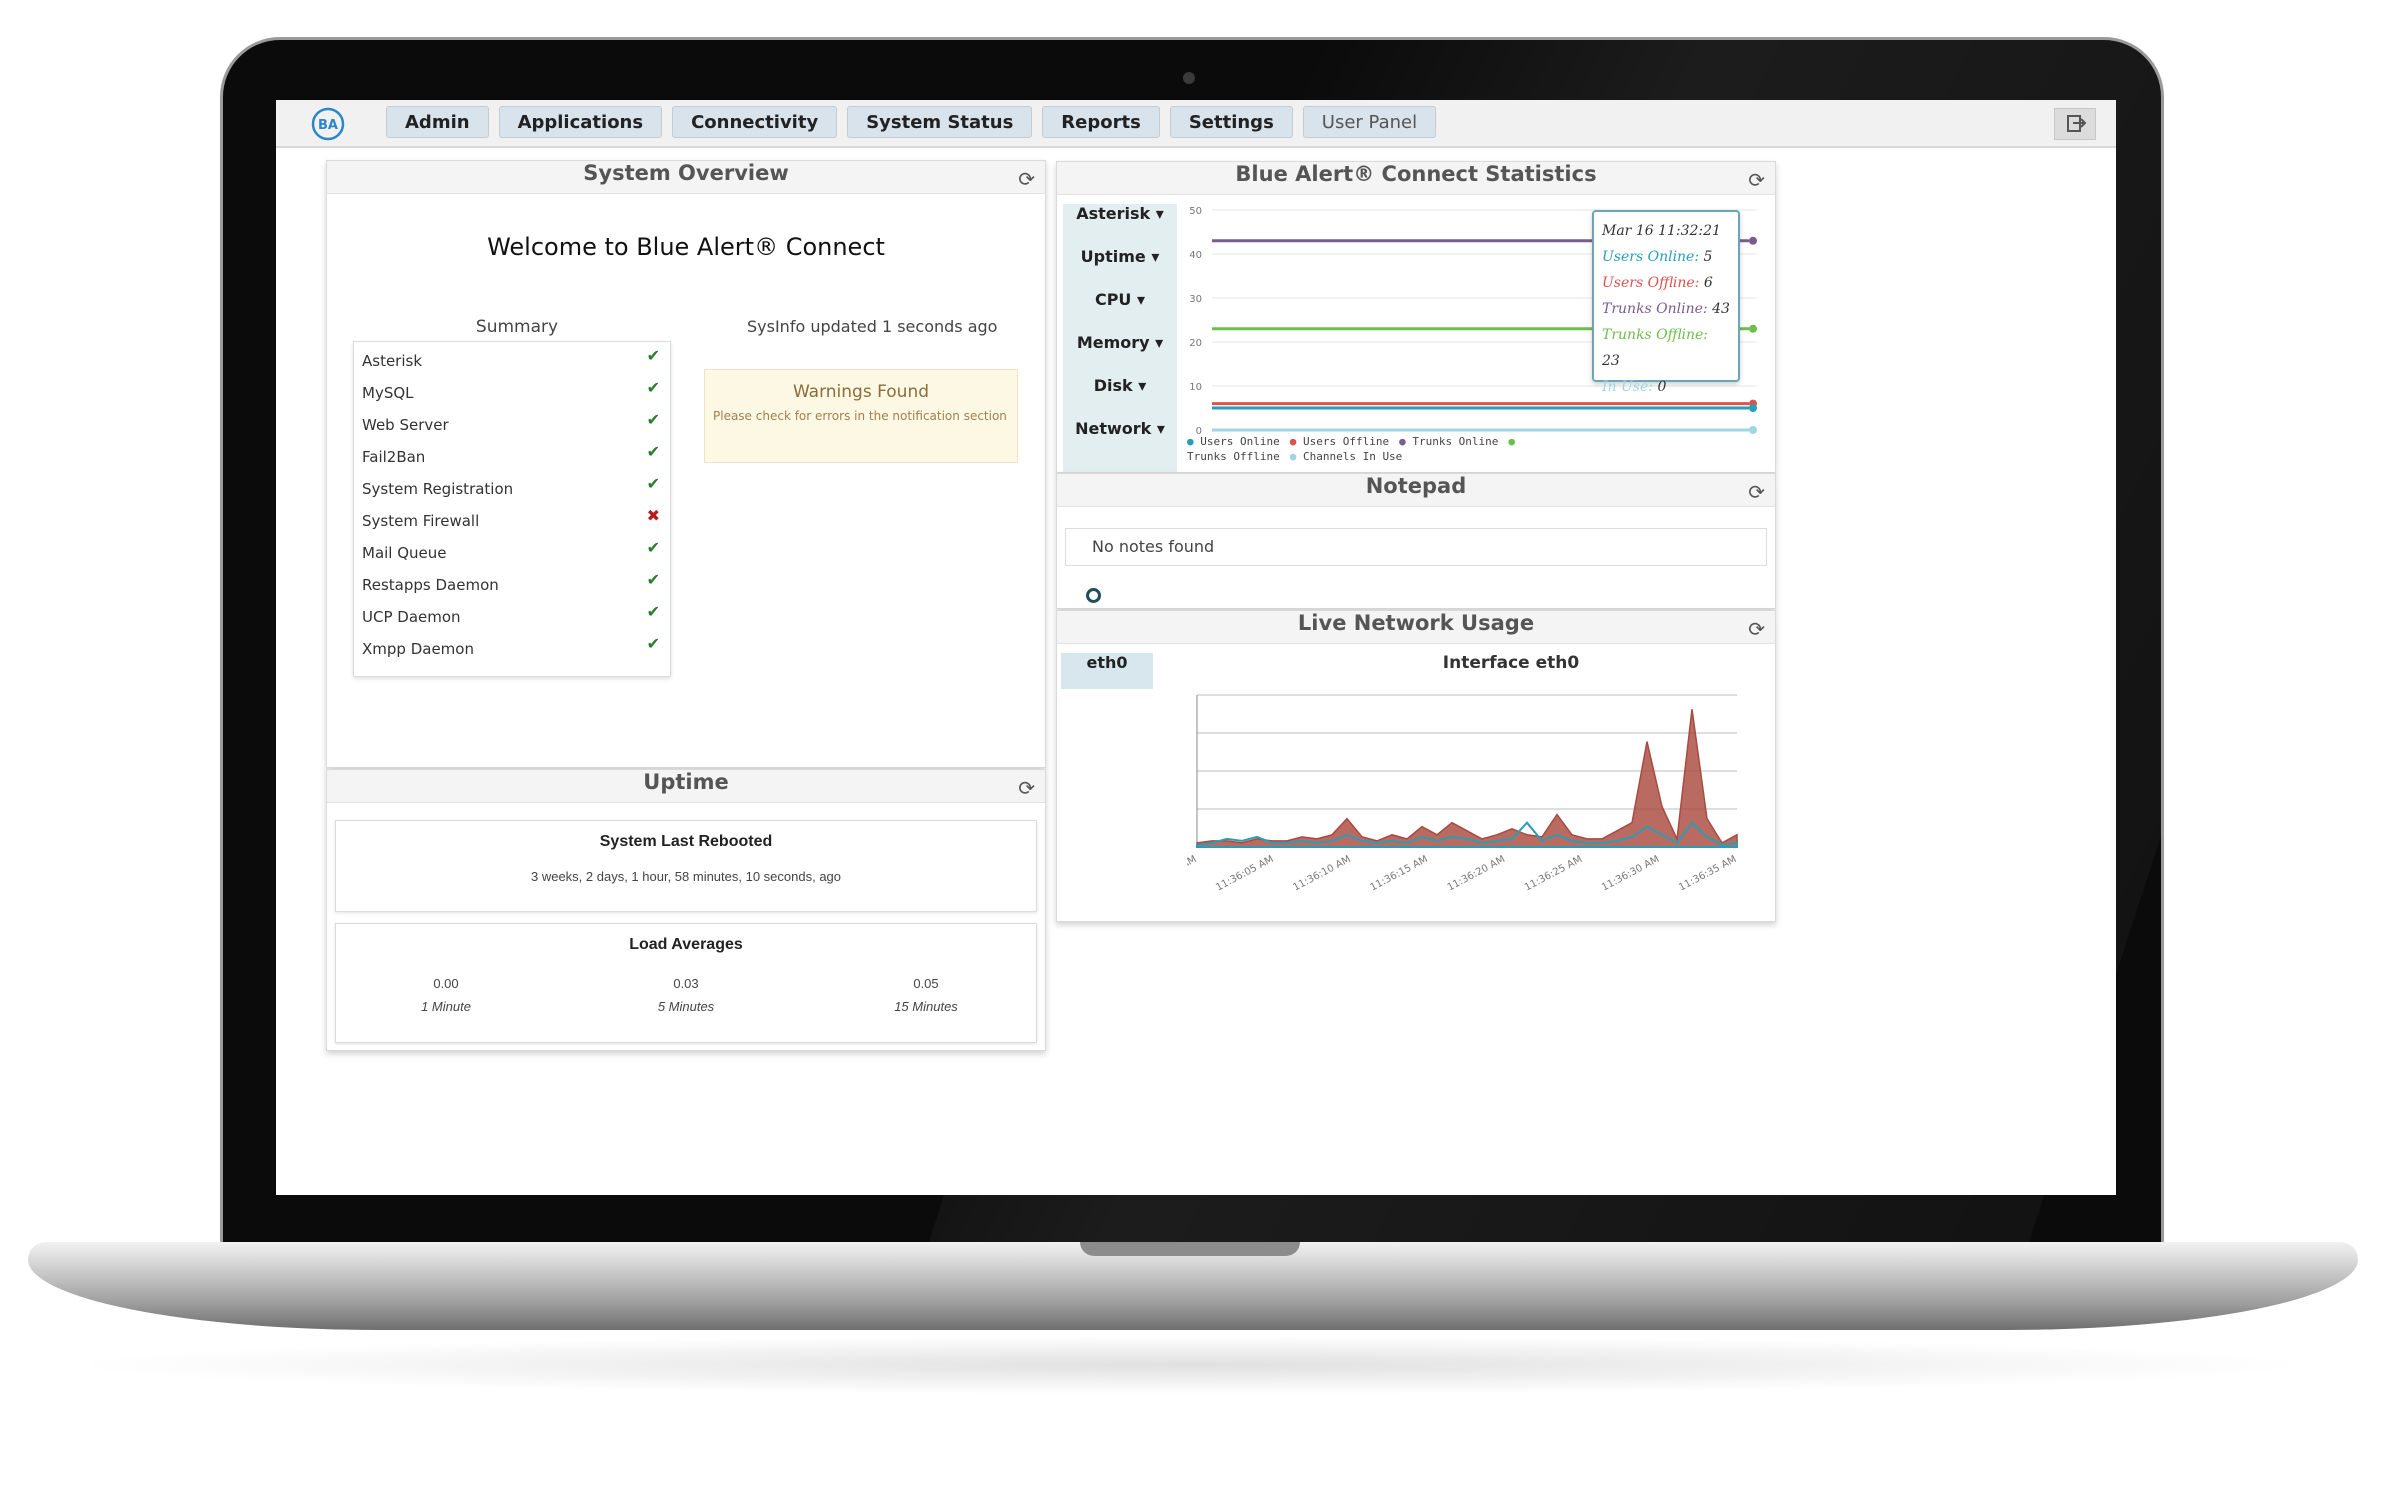  What do you see at coordinates (1120, 397) in the screenshot?
I see `stats-btn-disk: Disk ▾` at bounding box center [1120, 397].